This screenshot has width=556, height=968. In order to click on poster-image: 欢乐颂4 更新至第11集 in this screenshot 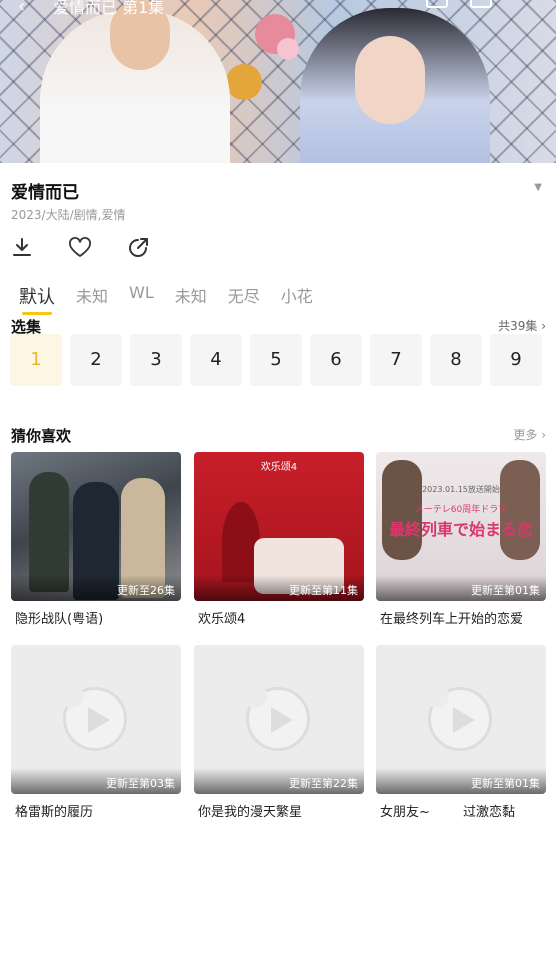, I will do `click(279, 526)`.